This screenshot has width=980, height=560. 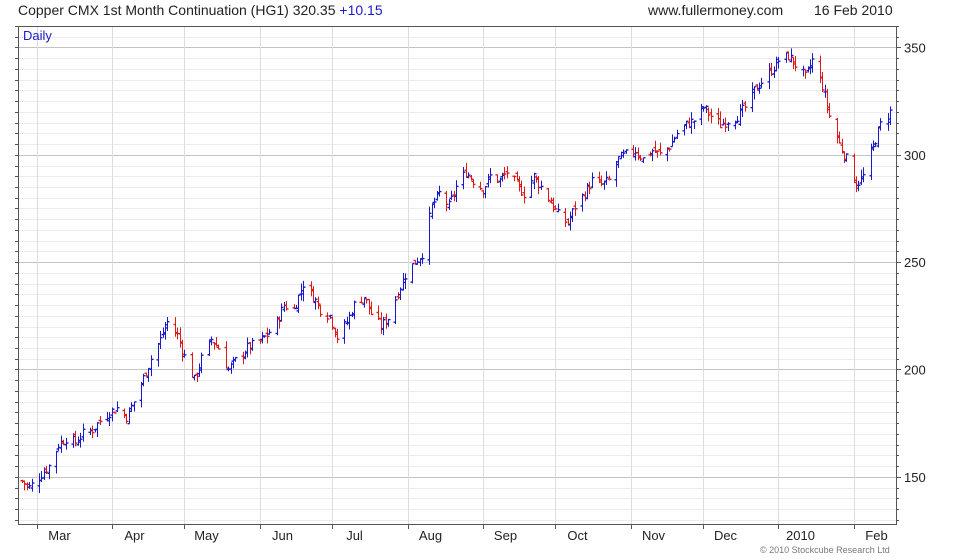 I want to click on y-tick-label: 300, so click(x=915, y=155).